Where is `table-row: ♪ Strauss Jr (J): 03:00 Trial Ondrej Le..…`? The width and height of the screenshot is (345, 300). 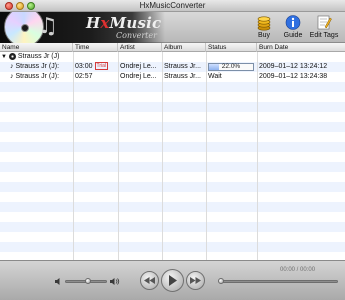 table-row: ♪ Strauss Jr (J): 03:00 Trial Ondrej Le..… is located at coordinates (172, 67).